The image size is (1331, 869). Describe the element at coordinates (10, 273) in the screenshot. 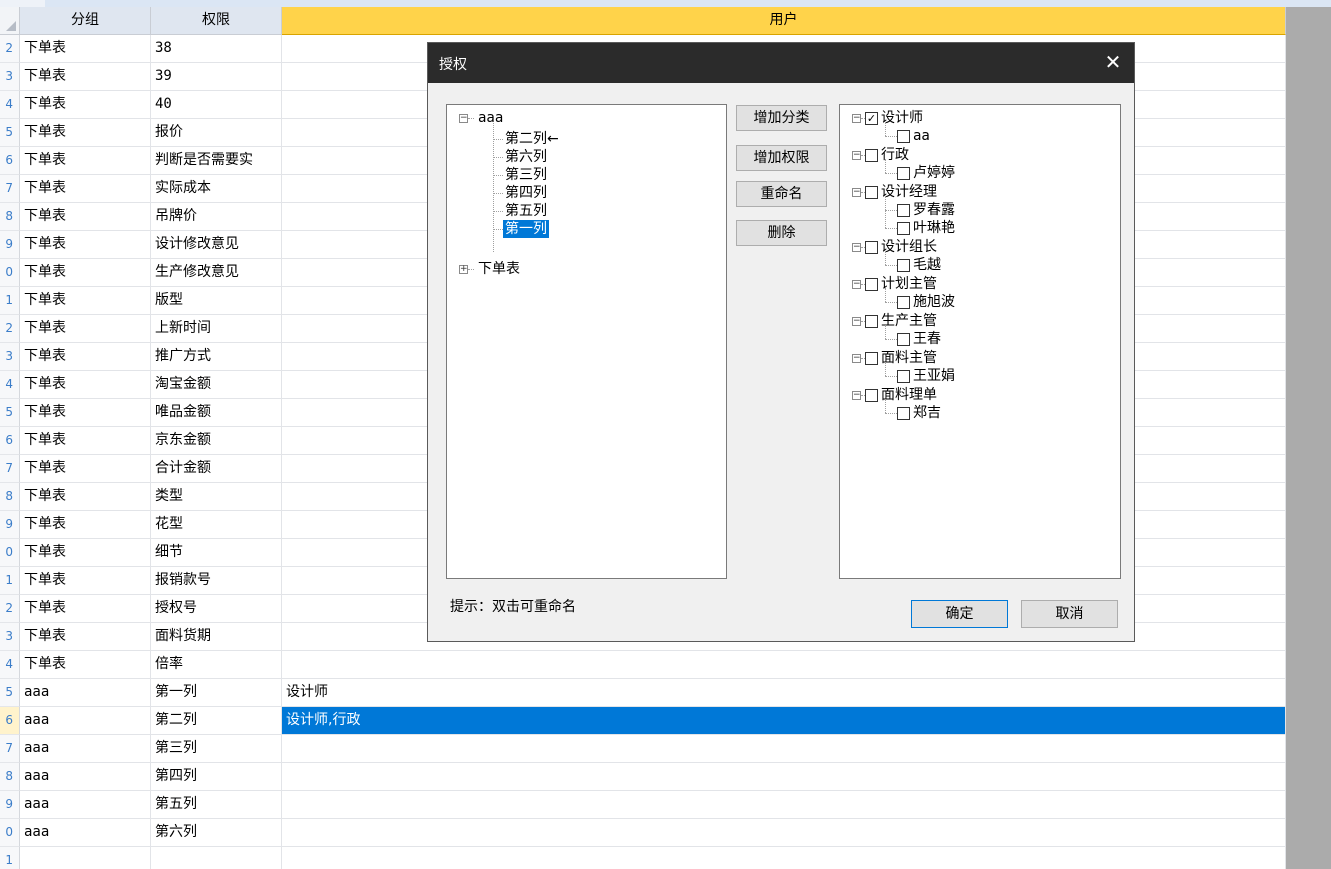

I see `row-number: 0` at that location.